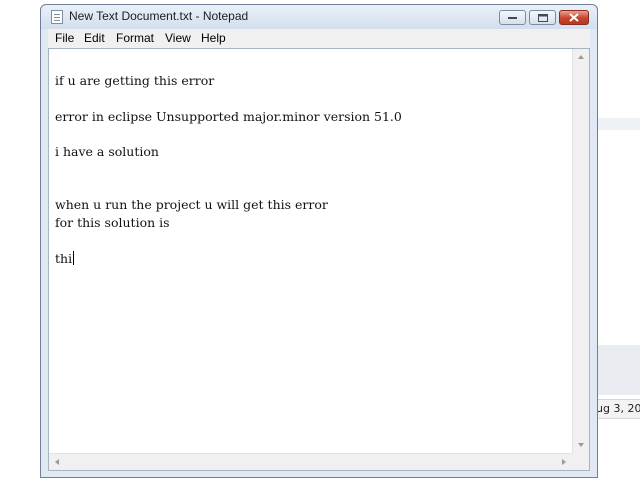 This screenshot has height=480, width=640. I want to click on close-icon, so click(574, 17).